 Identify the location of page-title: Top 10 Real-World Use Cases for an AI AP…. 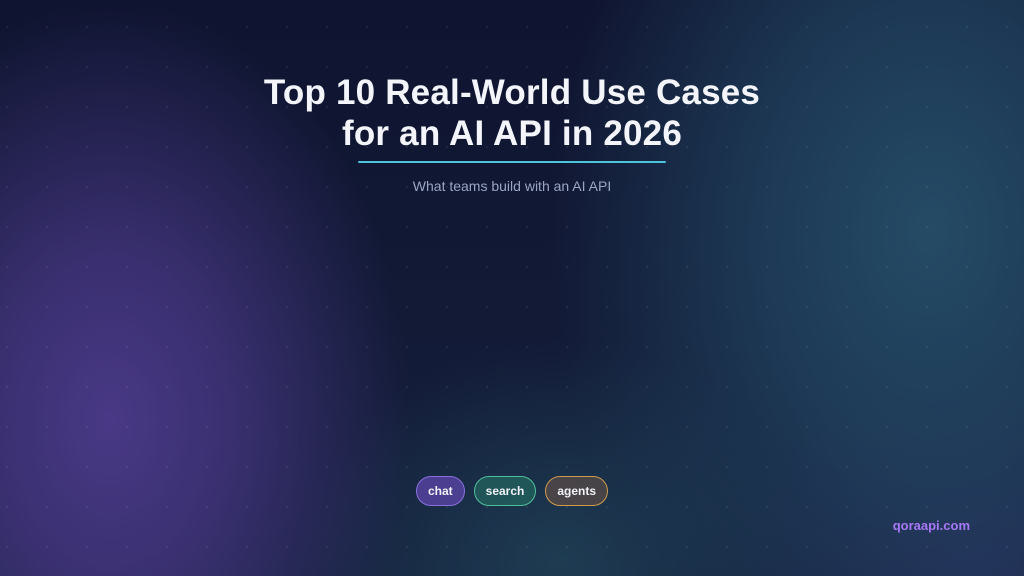
(512, 113).